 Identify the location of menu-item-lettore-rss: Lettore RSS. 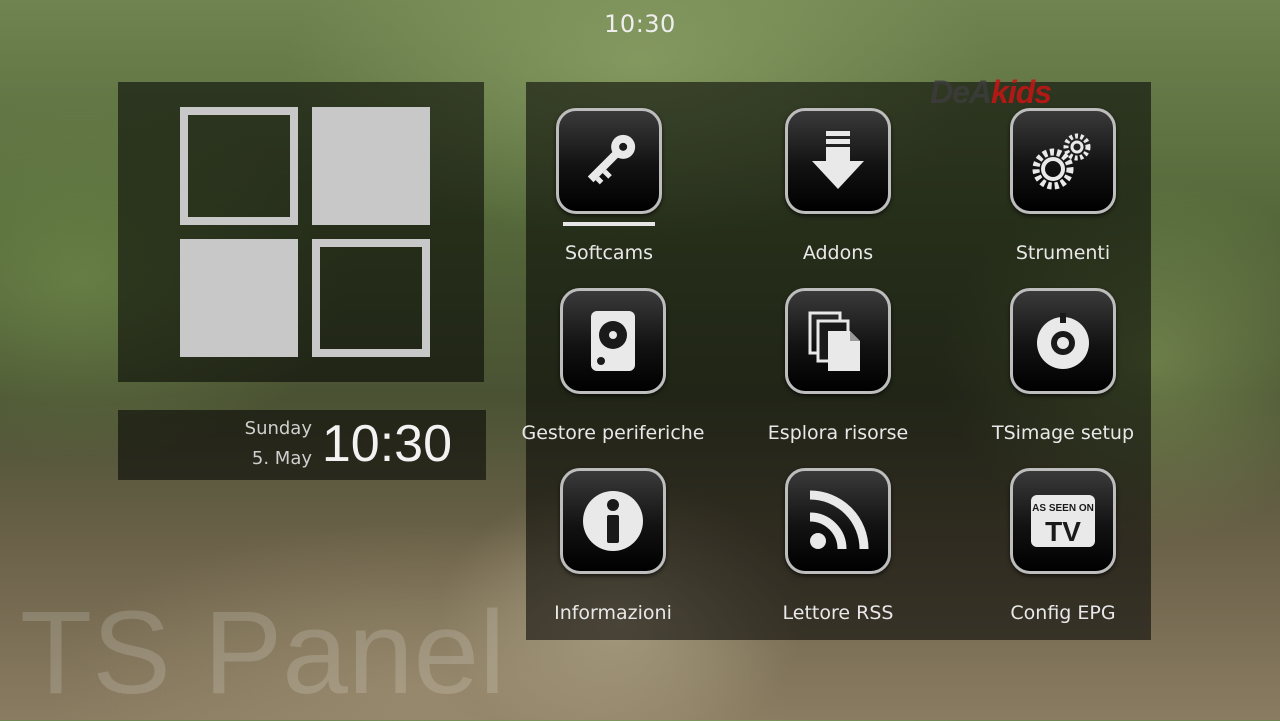
(838, 556).